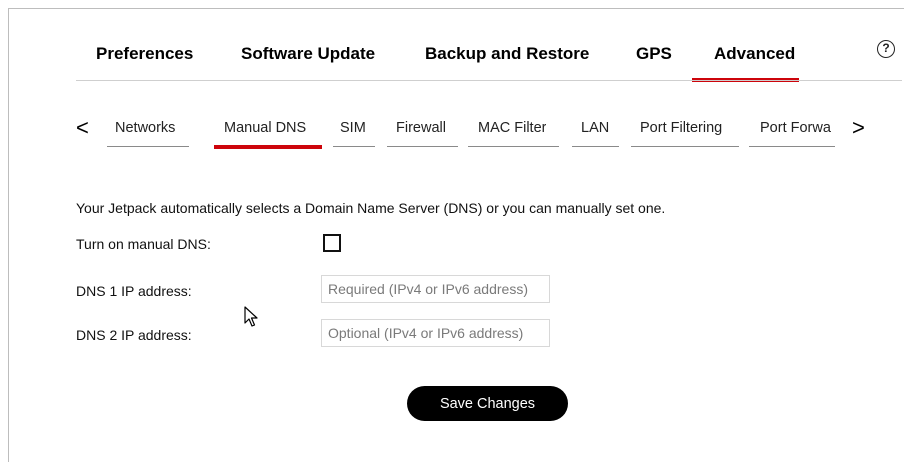 This screenshot has height=462, width=904. I want to click on subtab-port-filtering: Port Filtering, so click(681, 128).